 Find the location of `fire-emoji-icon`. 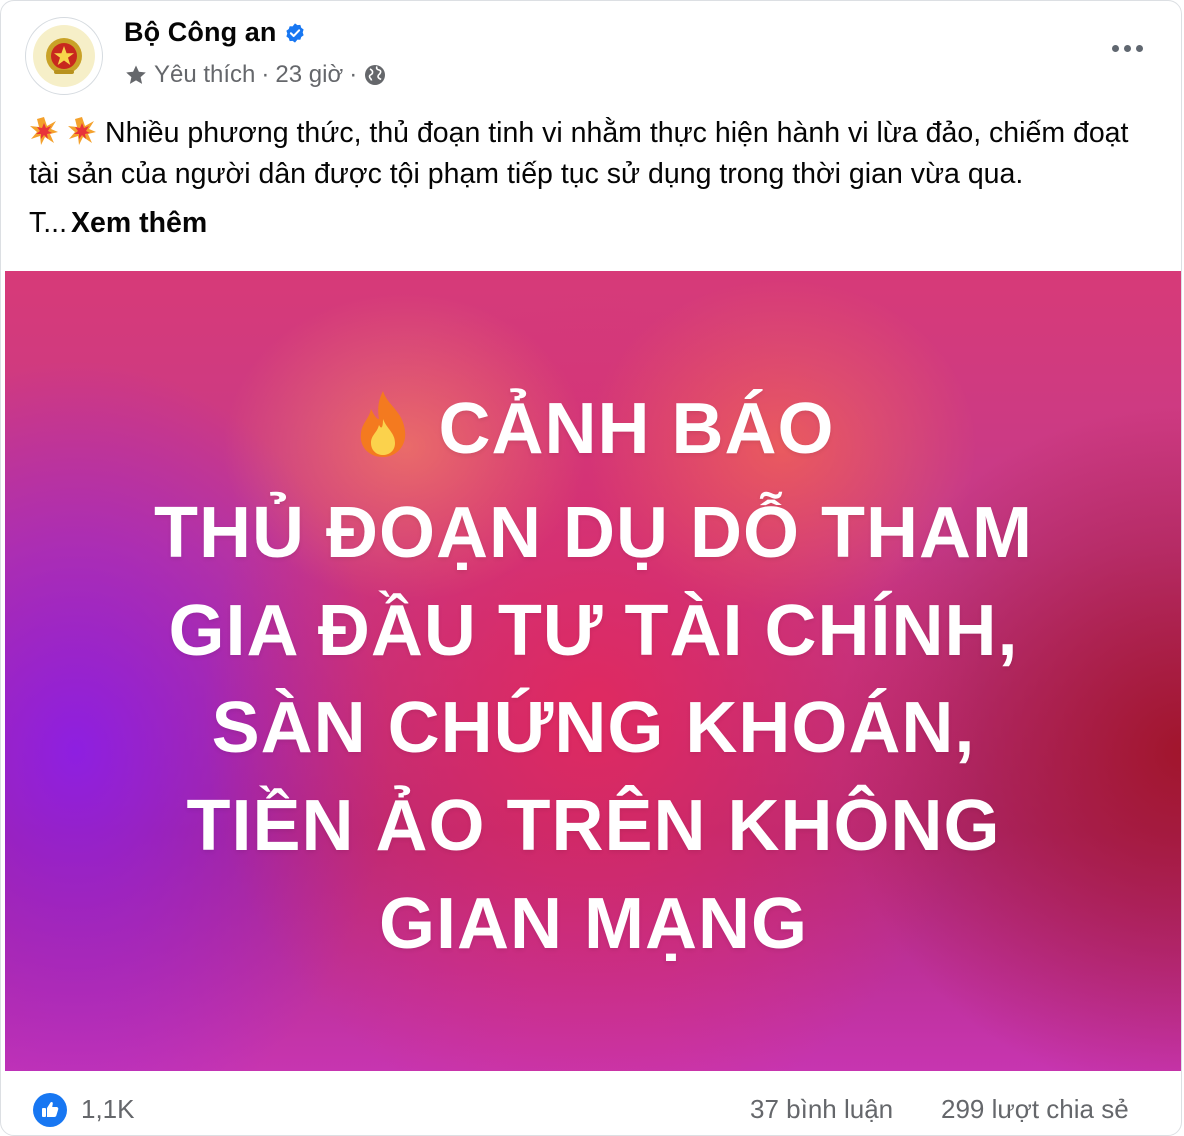

fire-emoji-icon is located at coordinates (382, 424).